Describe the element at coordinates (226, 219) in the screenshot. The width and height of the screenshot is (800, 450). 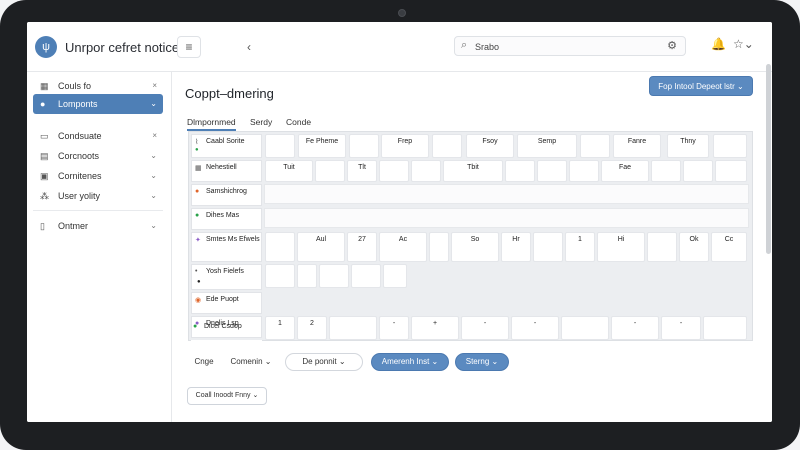
I see `row-label: ● Dihes Mas` at that location.